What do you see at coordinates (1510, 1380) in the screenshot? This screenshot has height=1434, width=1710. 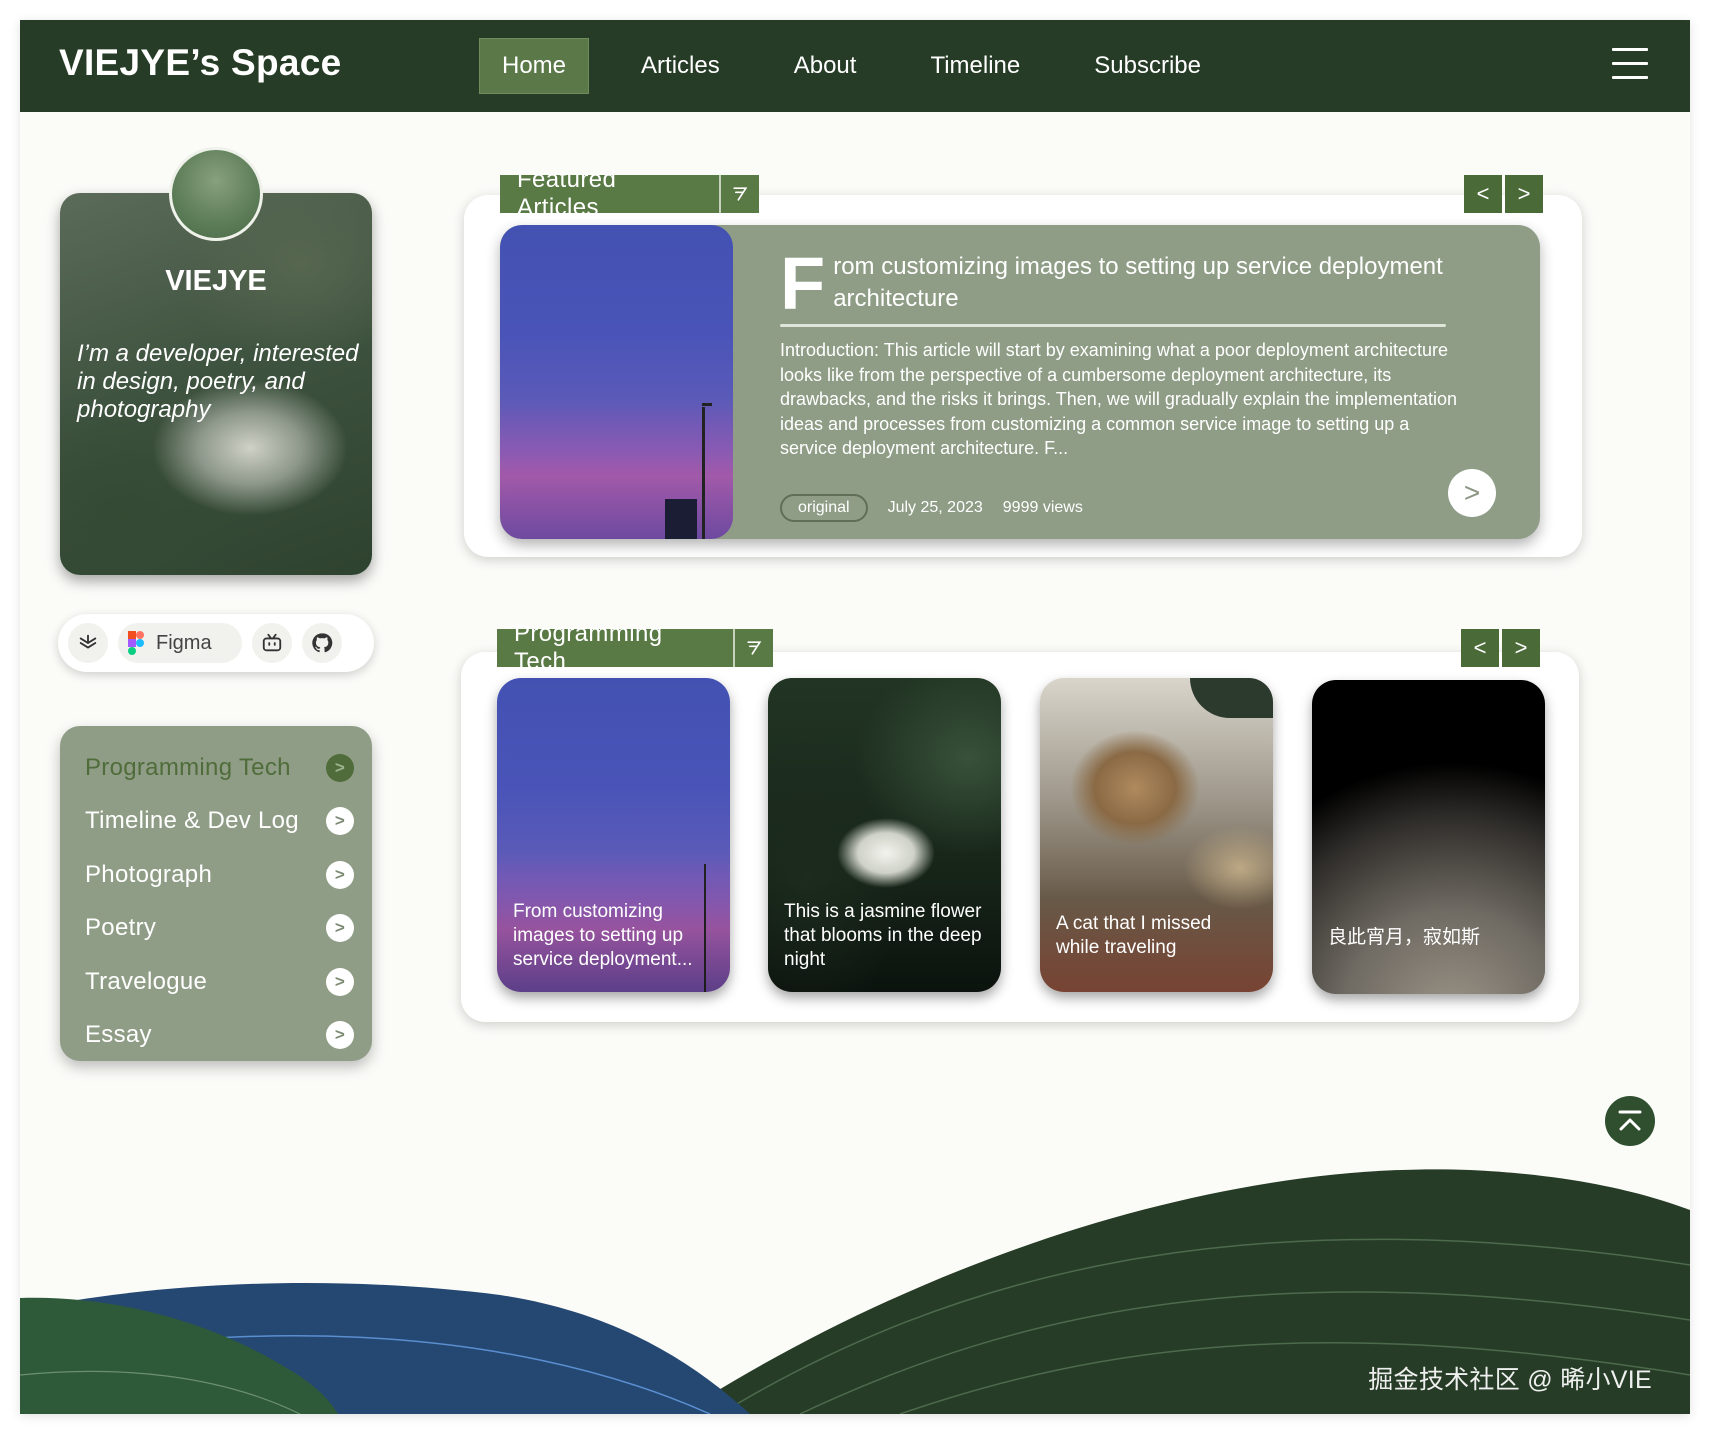 I see `watermark: 掘金技术社区 @ 晞小VIE` at bounding box center [1510, 1380].